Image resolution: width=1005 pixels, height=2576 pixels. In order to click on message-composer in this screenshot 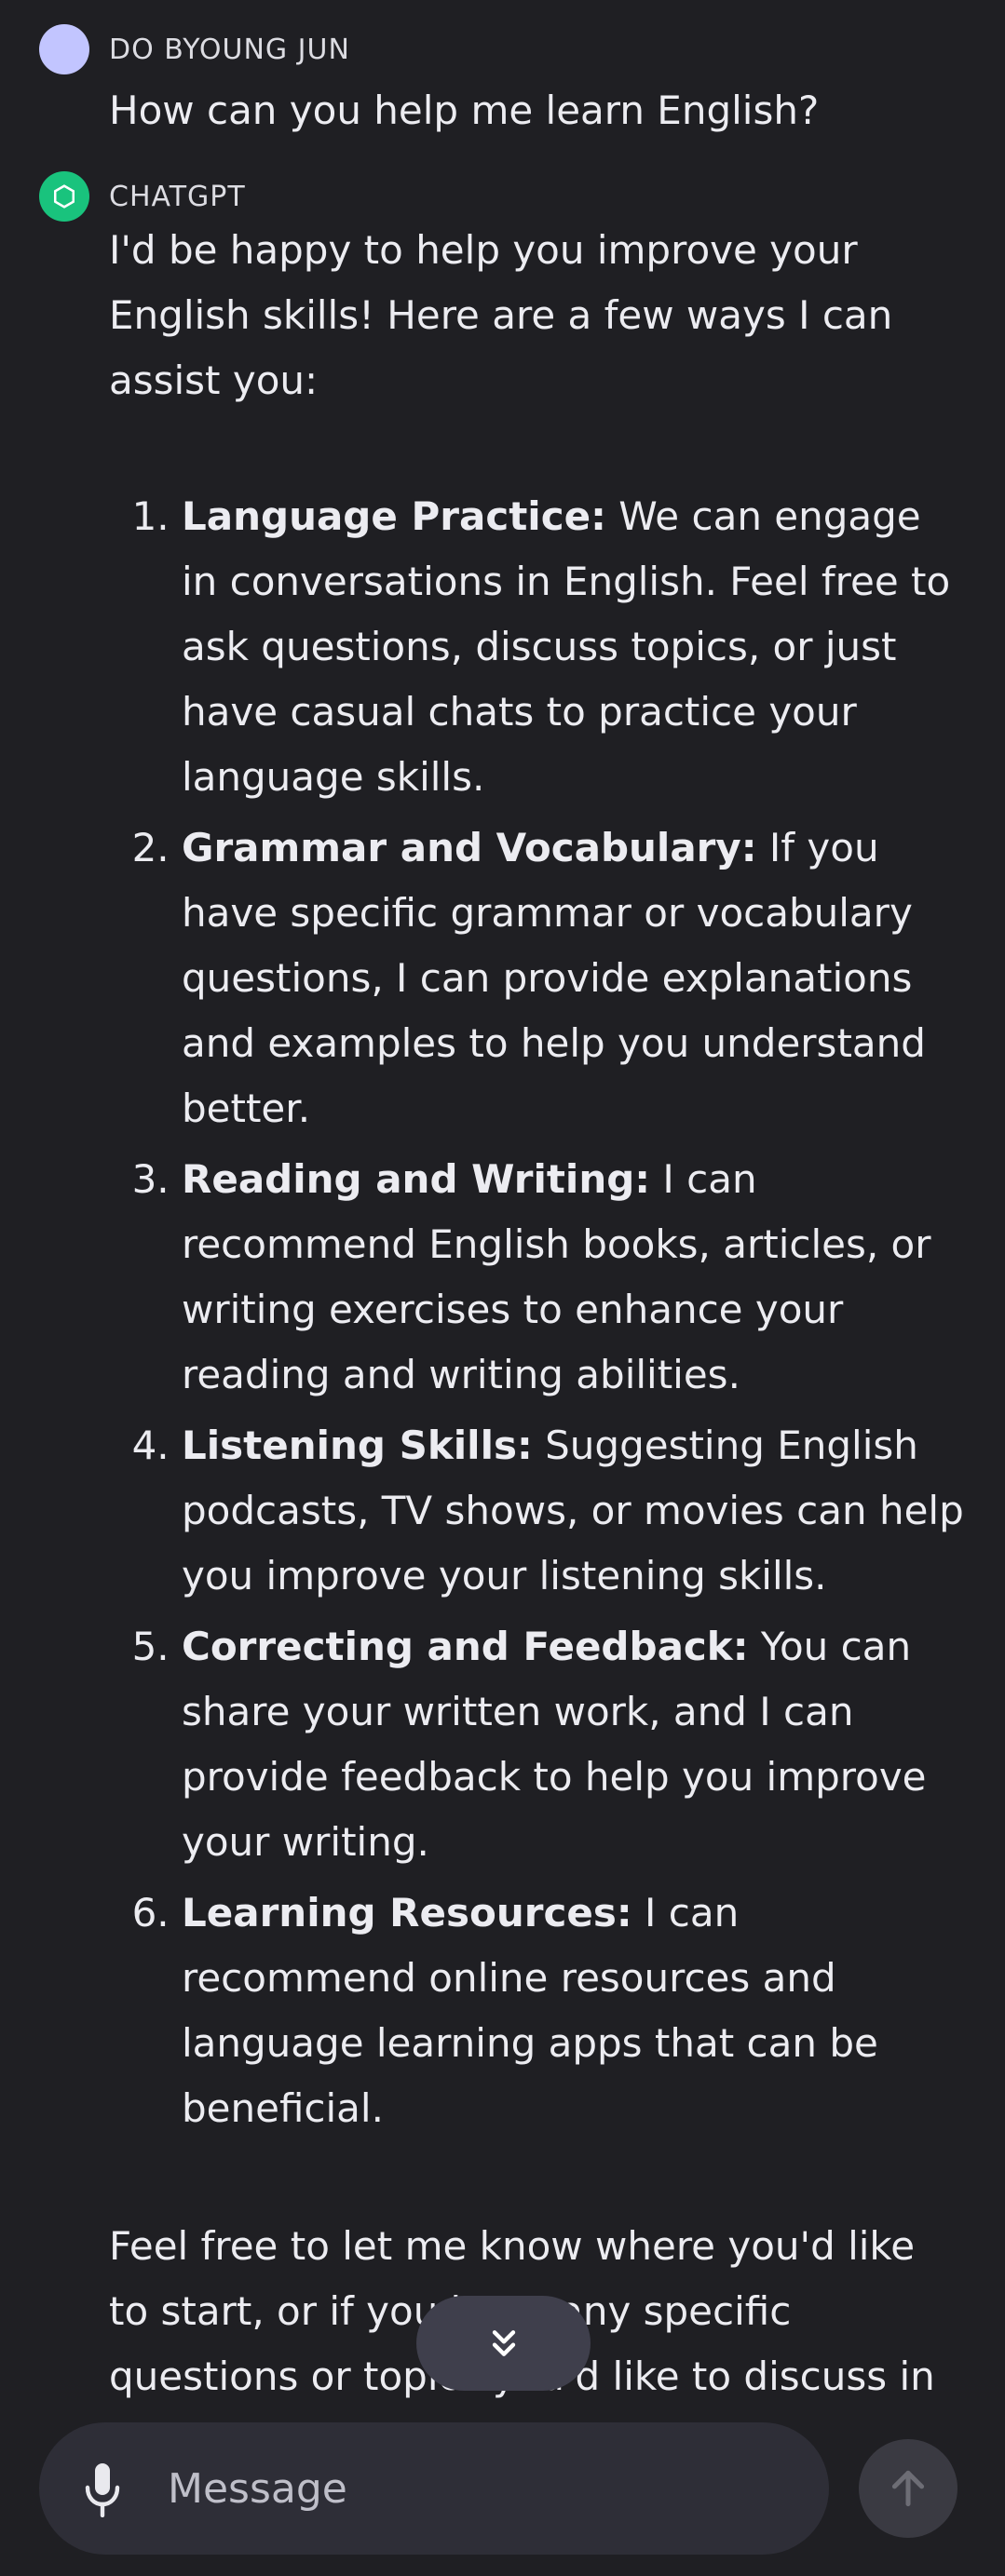, I will do `click(434, 2488)`.